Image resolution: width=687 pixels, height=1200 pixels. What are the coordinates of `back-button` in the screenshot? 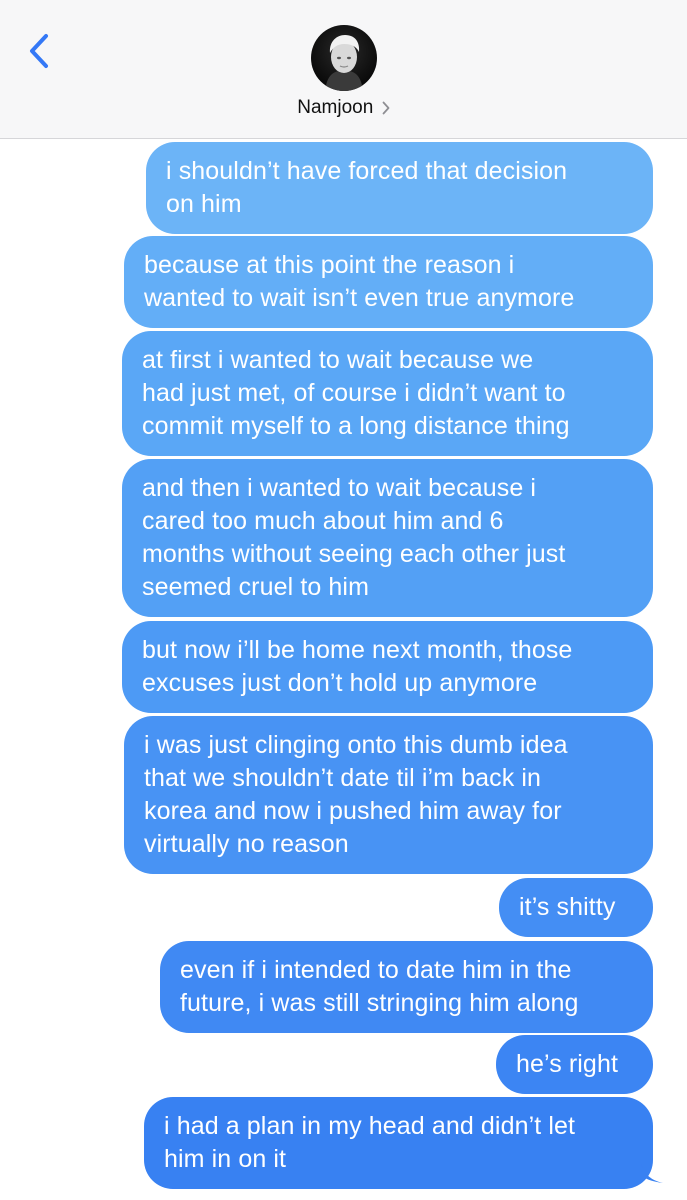 It's located at (41, 52).